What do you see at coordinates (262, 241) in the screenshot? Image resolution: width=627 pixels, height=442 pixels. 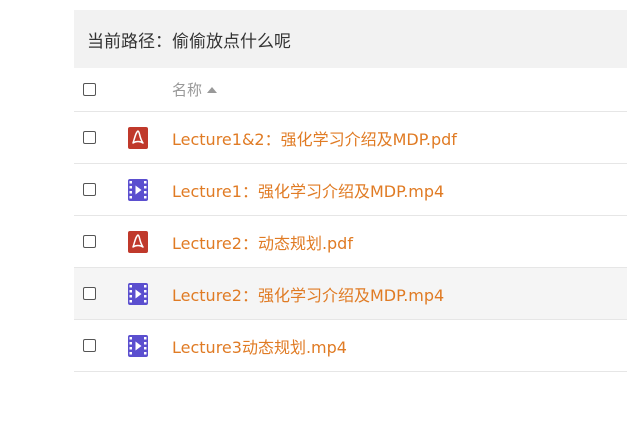 I see `file-name-link: Lecture2：动态规划.pdf` at bounding box center [262, 241].